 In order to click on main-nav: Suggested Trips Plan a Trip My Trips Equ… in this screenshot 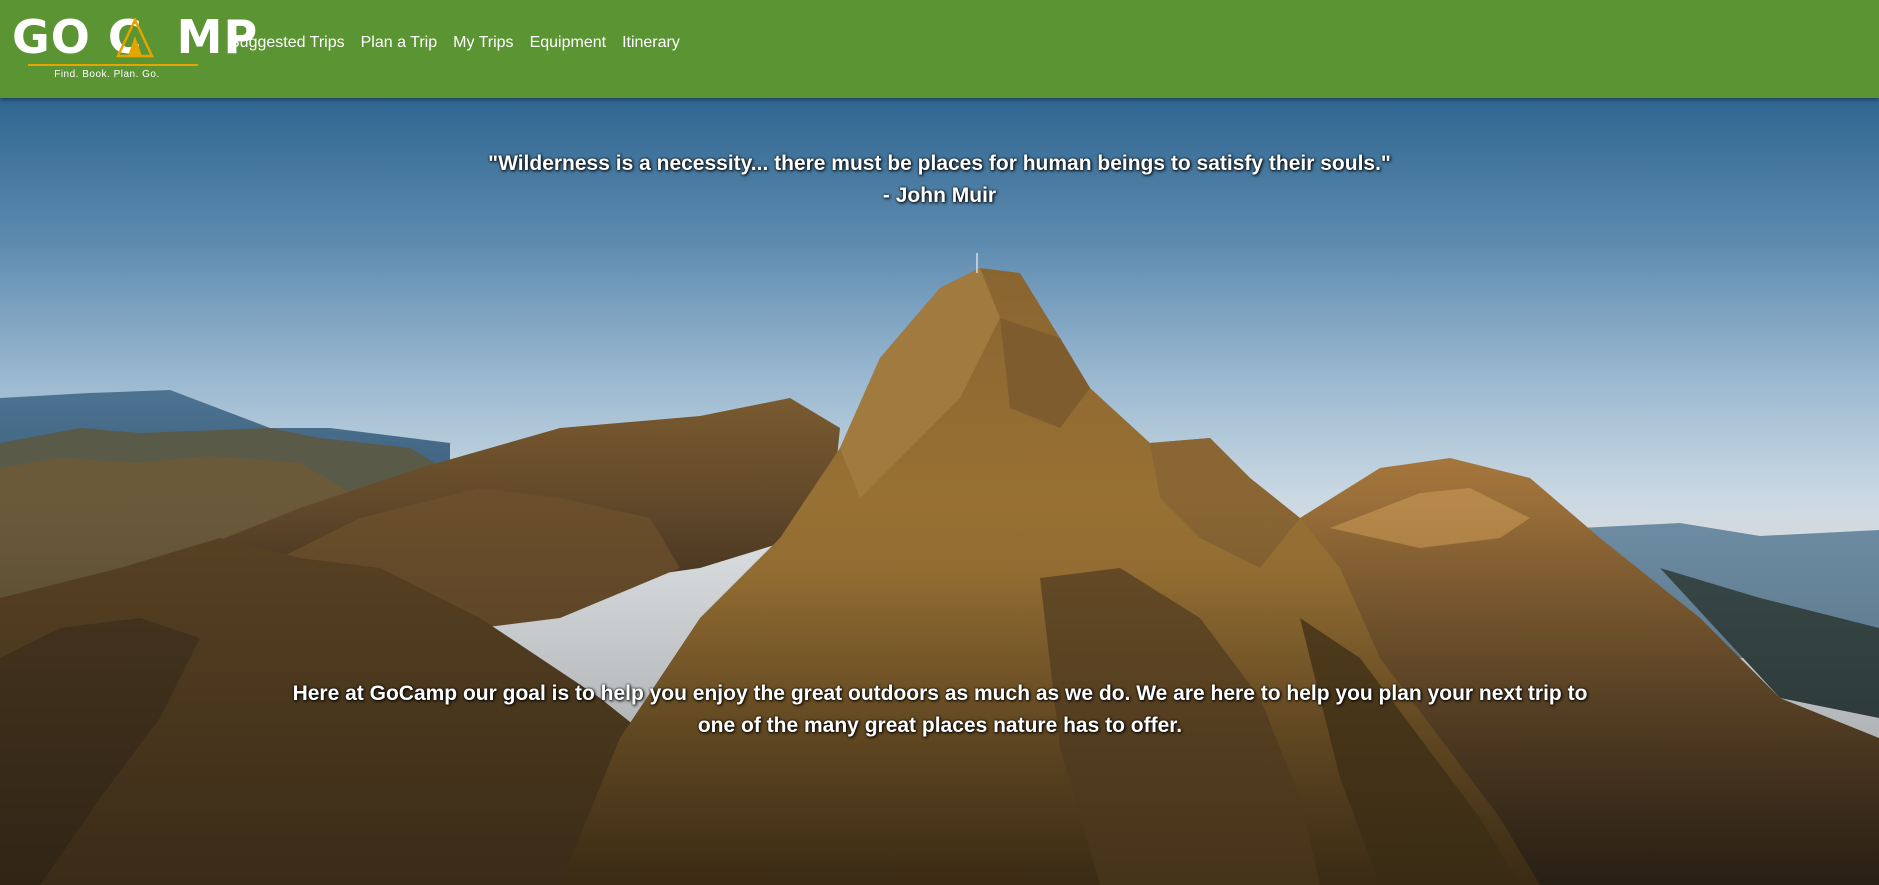, I will do `click(454, 43)`.